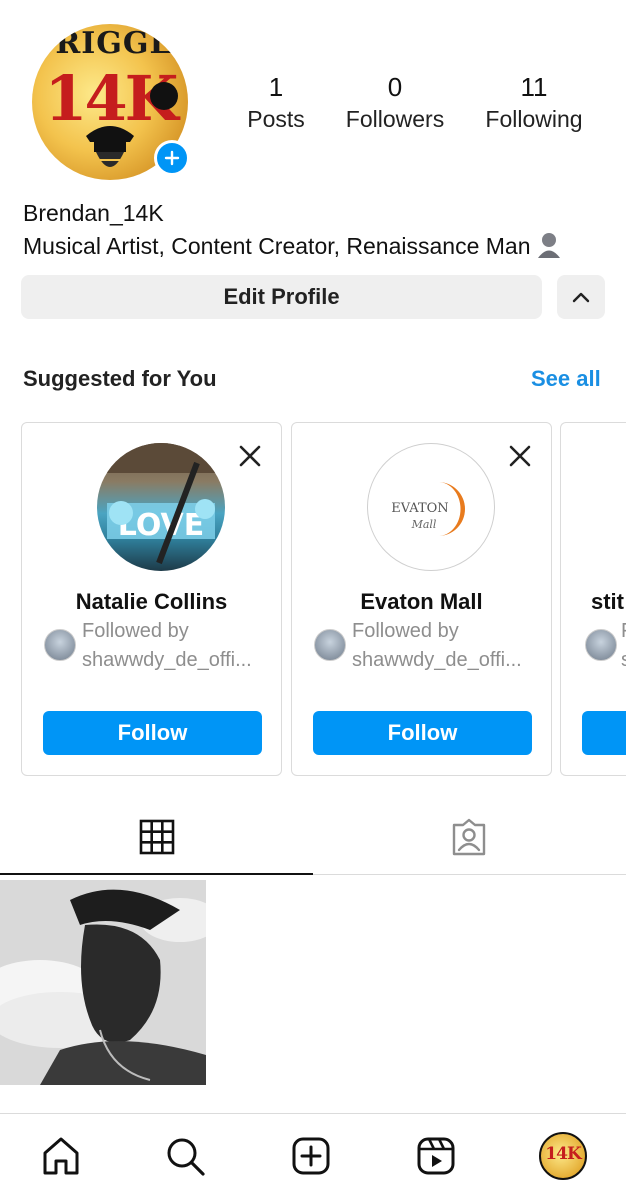 The height and width of the screenshot is (1200, 626). What do you see at coordinates (120, 378) in the screenshot?
I see `suggested-title: Suggested for You` at bounding box center [120, 378].